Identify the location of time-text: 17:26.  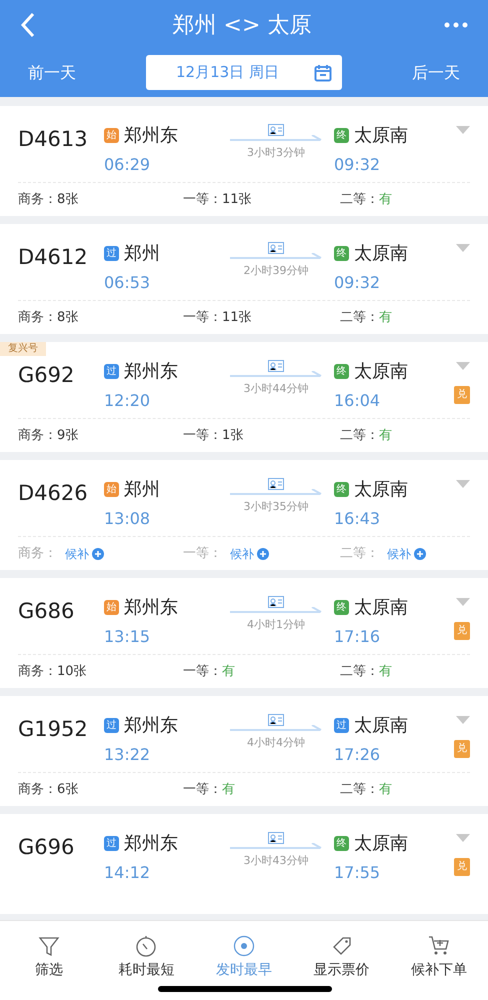
(358, 755).